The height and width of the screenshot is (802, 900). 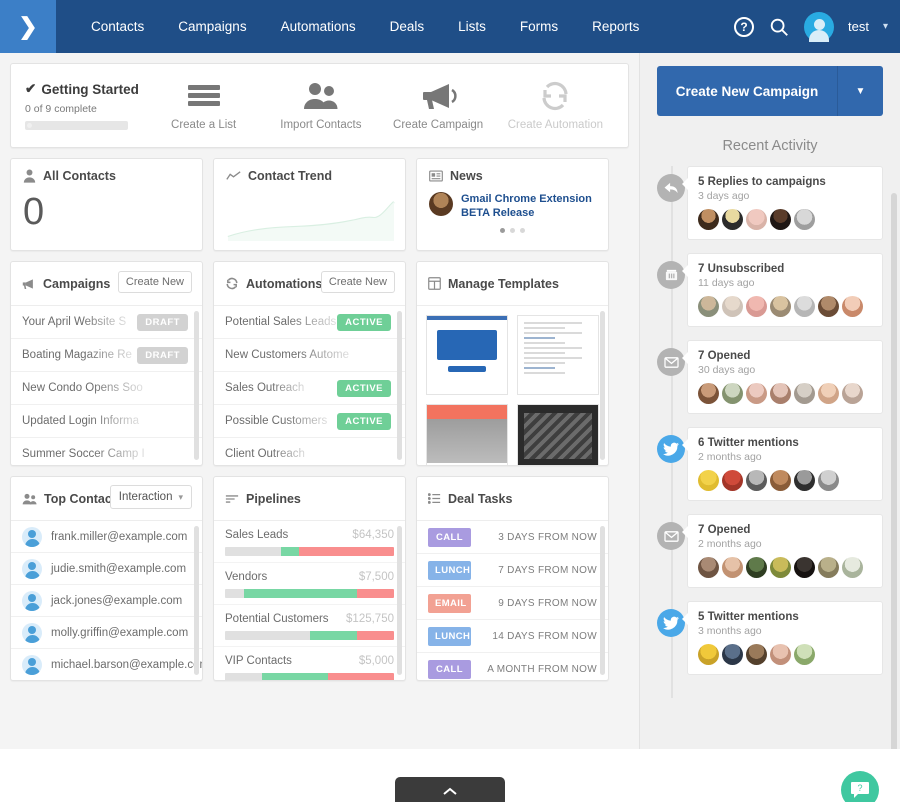 I want to click on envelope-icon, so click(x=671, y=536).